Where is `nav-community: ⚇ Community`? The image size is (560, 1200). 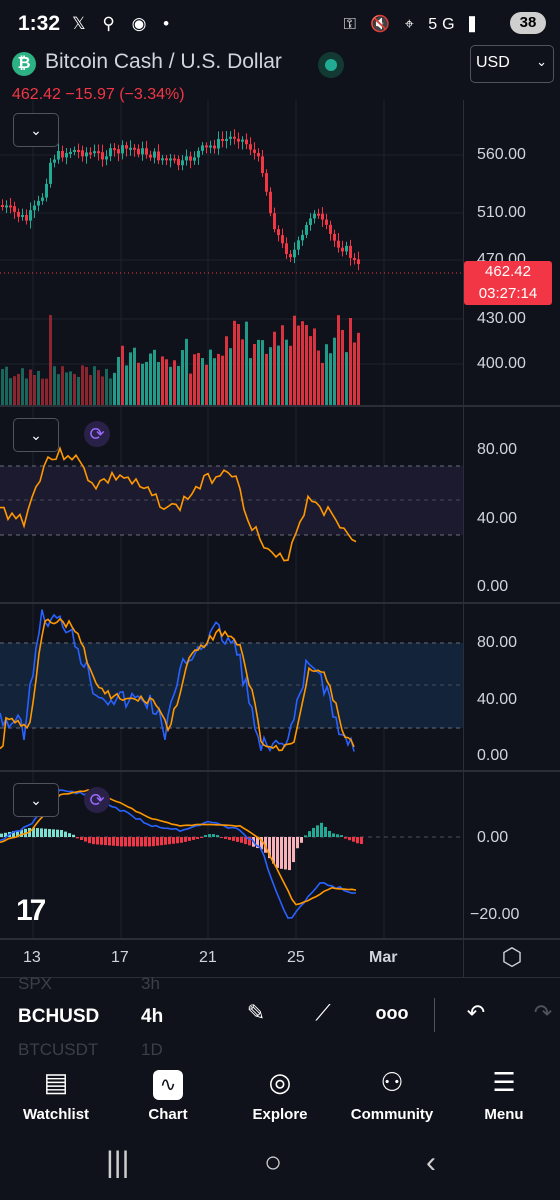 nav-community: ⚇ Community is located at coordinates (392, 1093).